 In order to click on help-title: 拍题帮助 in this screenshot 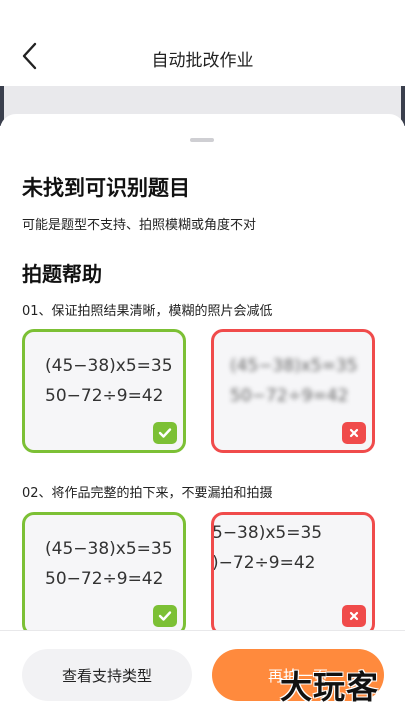, I will do `click(62, 274)`.